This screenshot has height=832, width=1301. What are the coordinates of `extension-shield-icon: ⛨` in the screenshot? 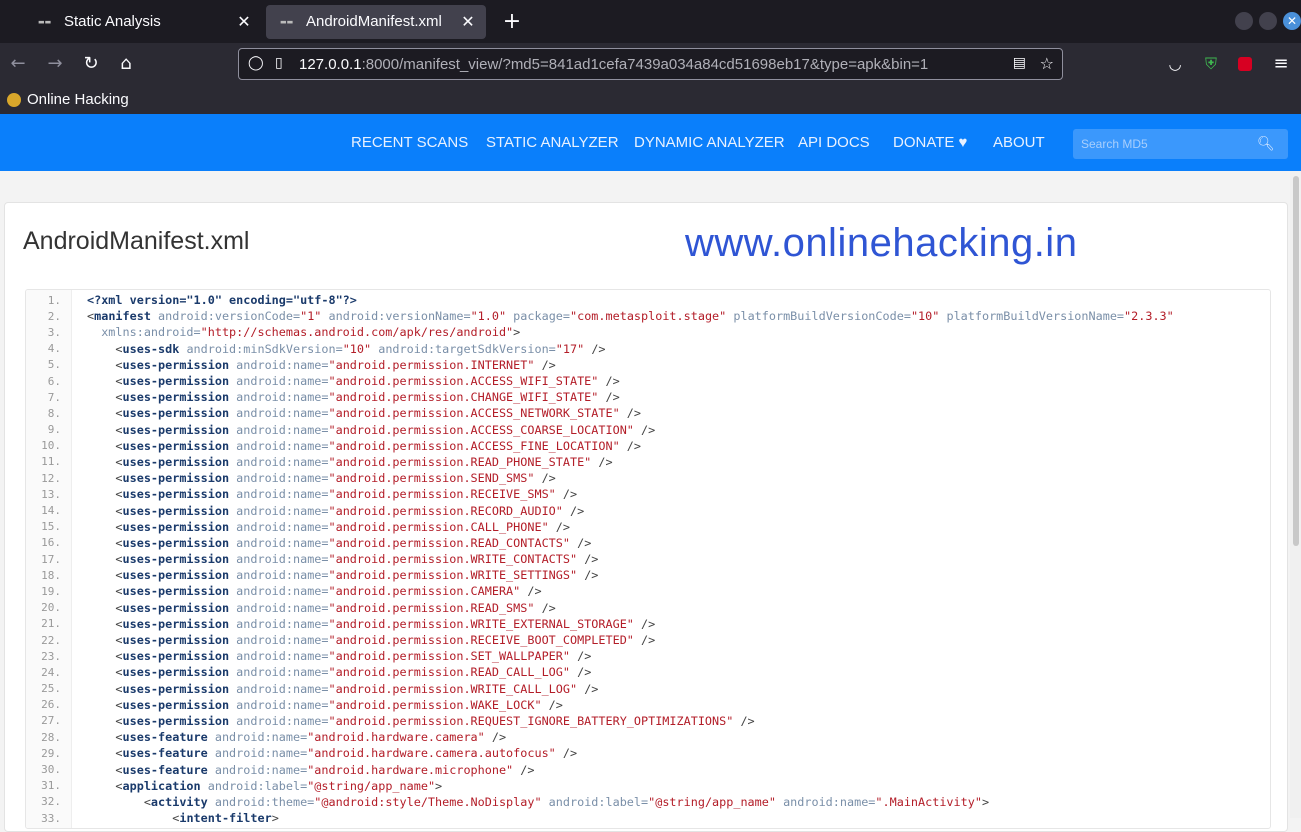 It's located at (1211, 64).